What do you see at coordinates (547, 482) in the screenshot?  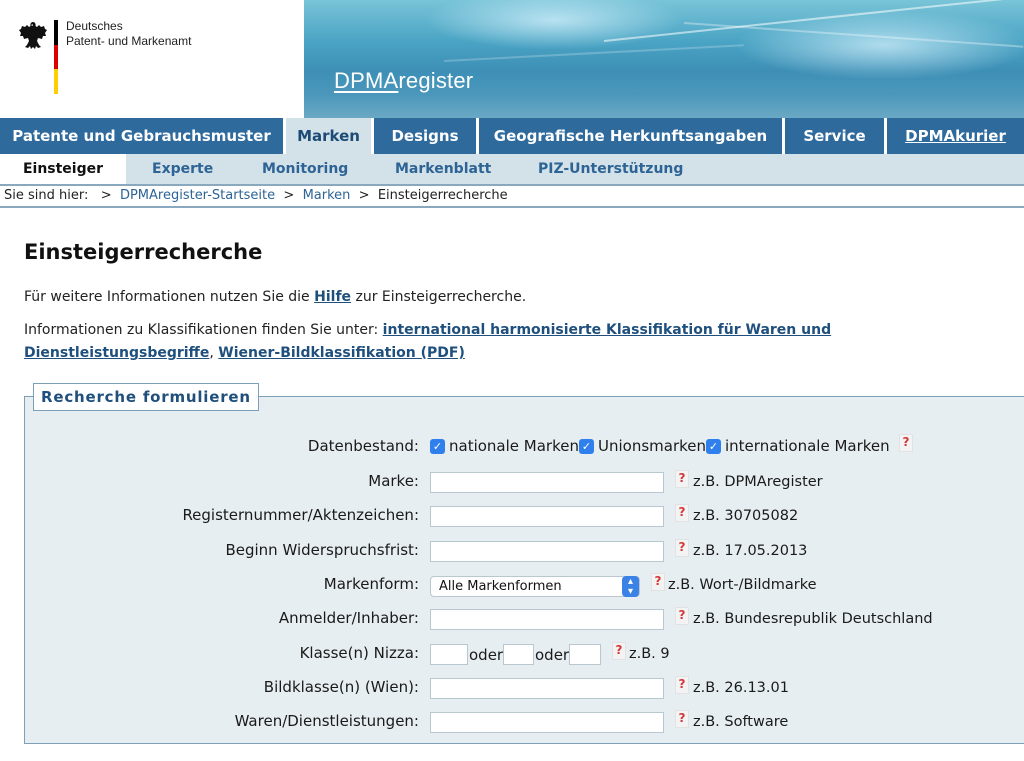 I see `marke-input` at bounding box center [547, 482].